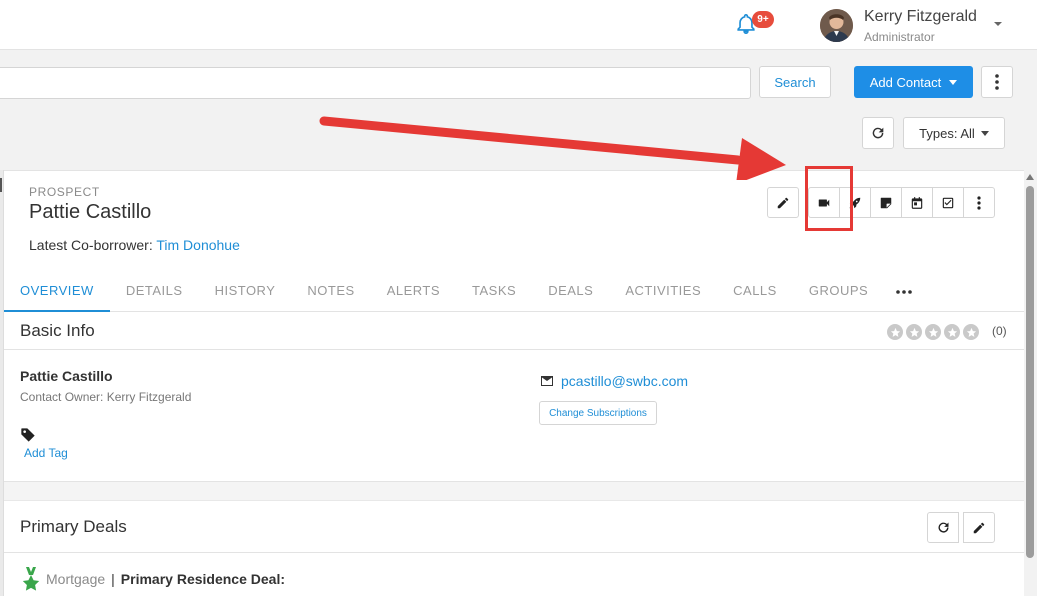  What do you see at coordinates (998, 24) in the screenshot?
I see `user-menu-chevron-icon` at bounding box center [998, 24].